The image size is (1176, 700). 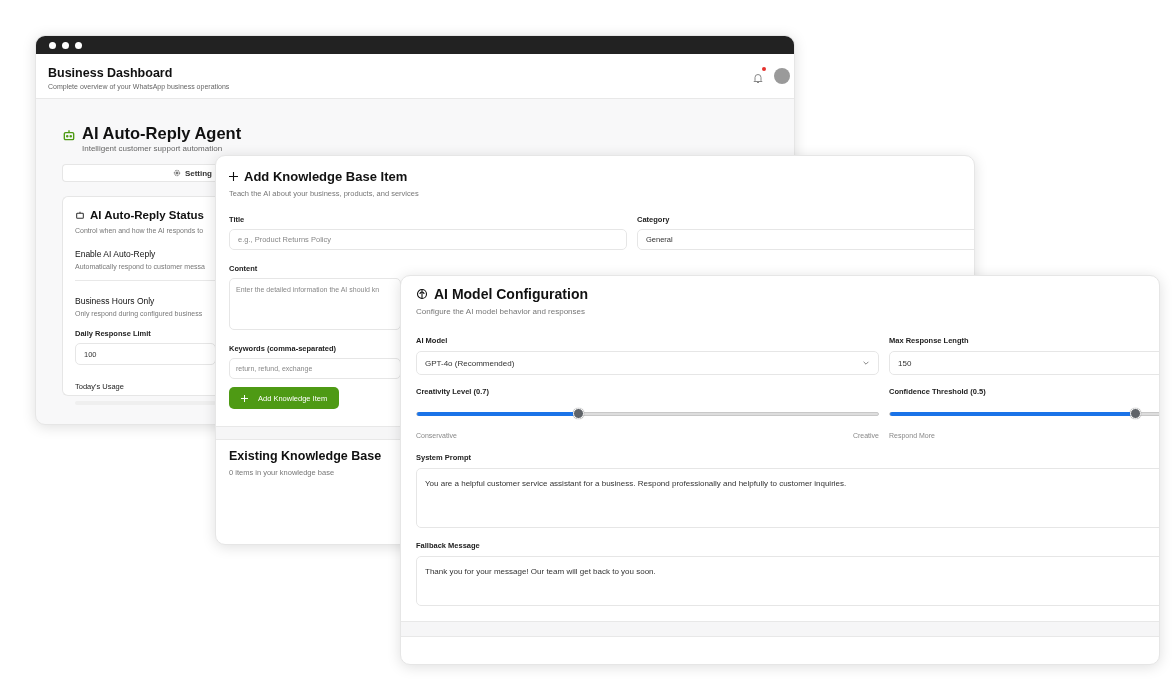 I want to click on setting-label: Enable AI Auto-Reply, so click(x=115, y=254).